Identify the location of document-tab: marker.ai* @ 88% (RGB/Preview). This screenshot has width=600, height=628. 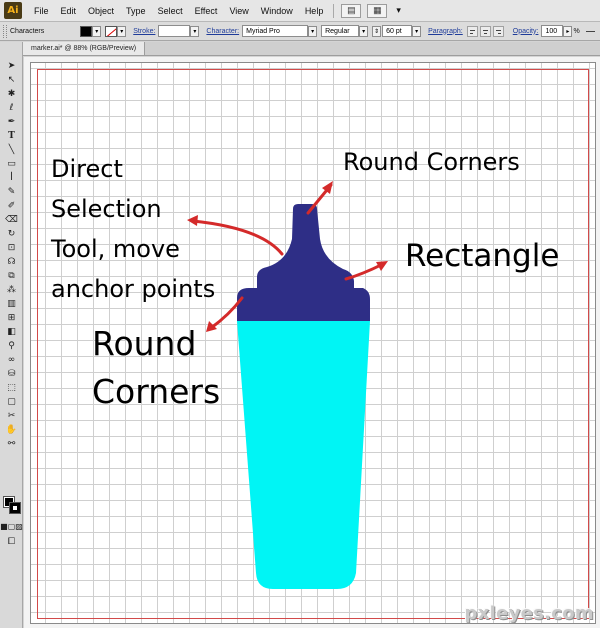
(84, 48).